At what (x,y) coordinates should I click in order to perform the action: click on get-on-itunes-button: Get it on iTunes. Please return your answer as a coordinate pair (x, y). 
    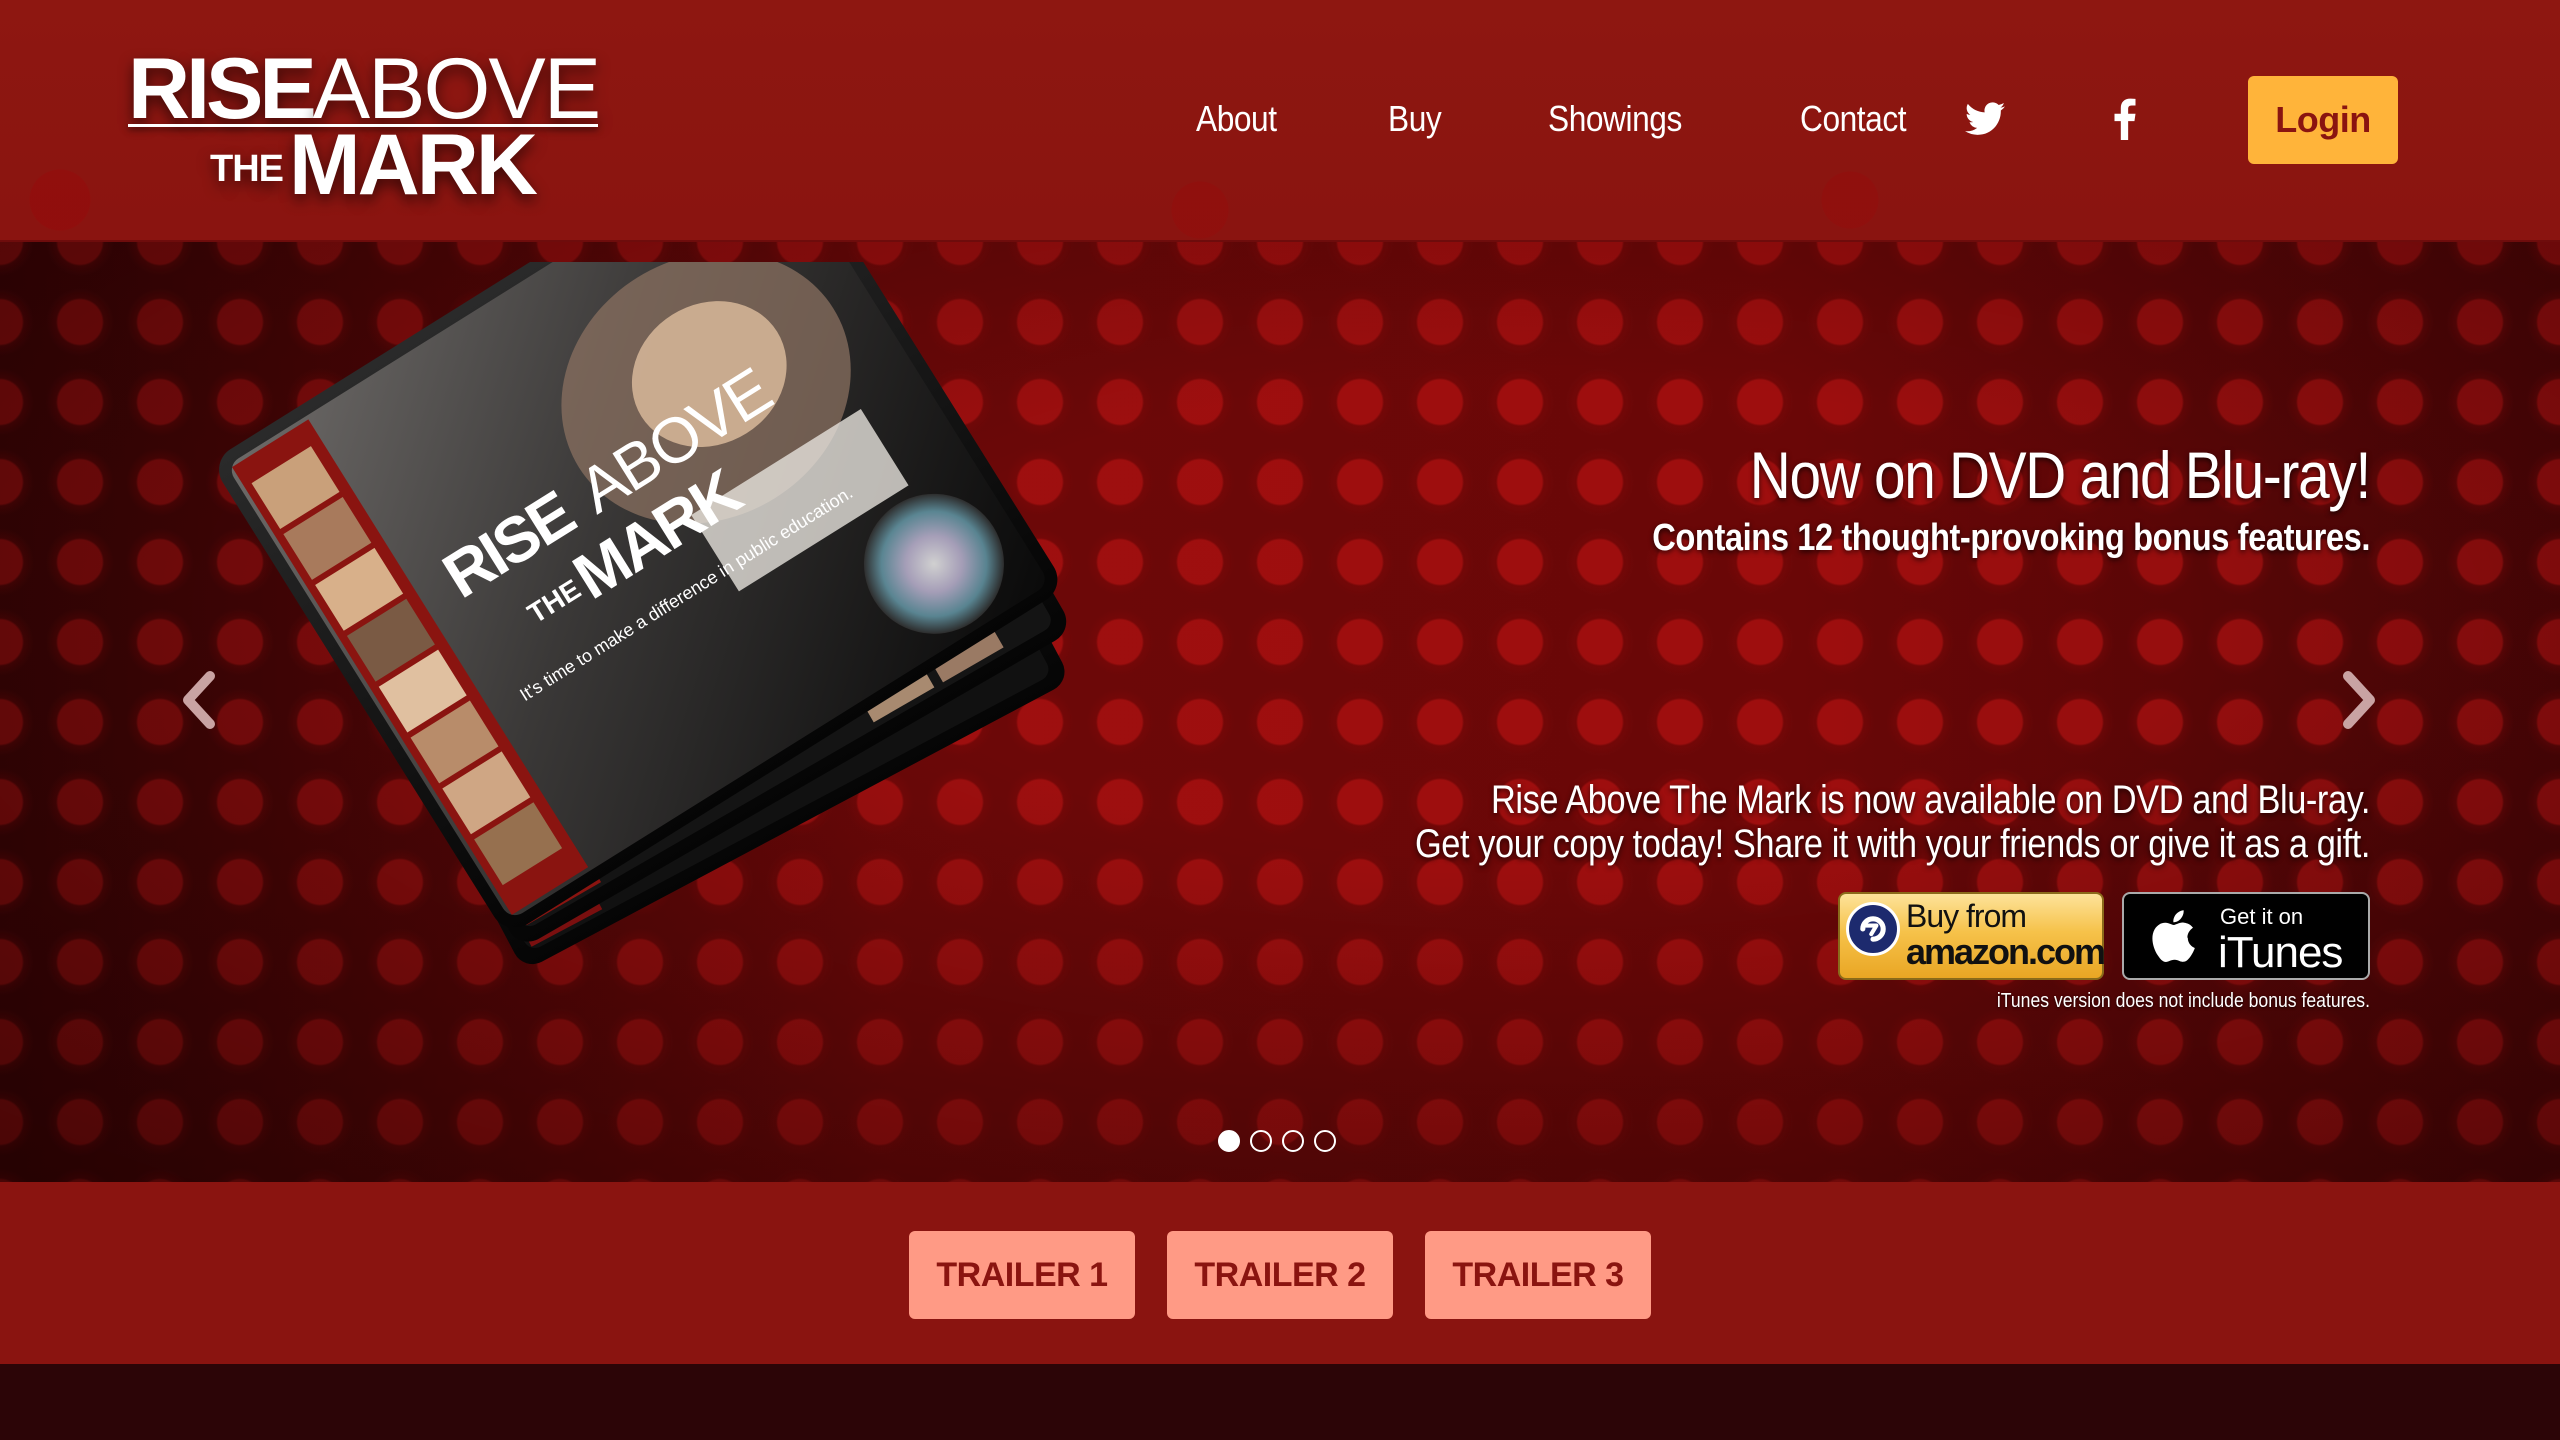
    Looking at the image, I should click on (2246, 936).